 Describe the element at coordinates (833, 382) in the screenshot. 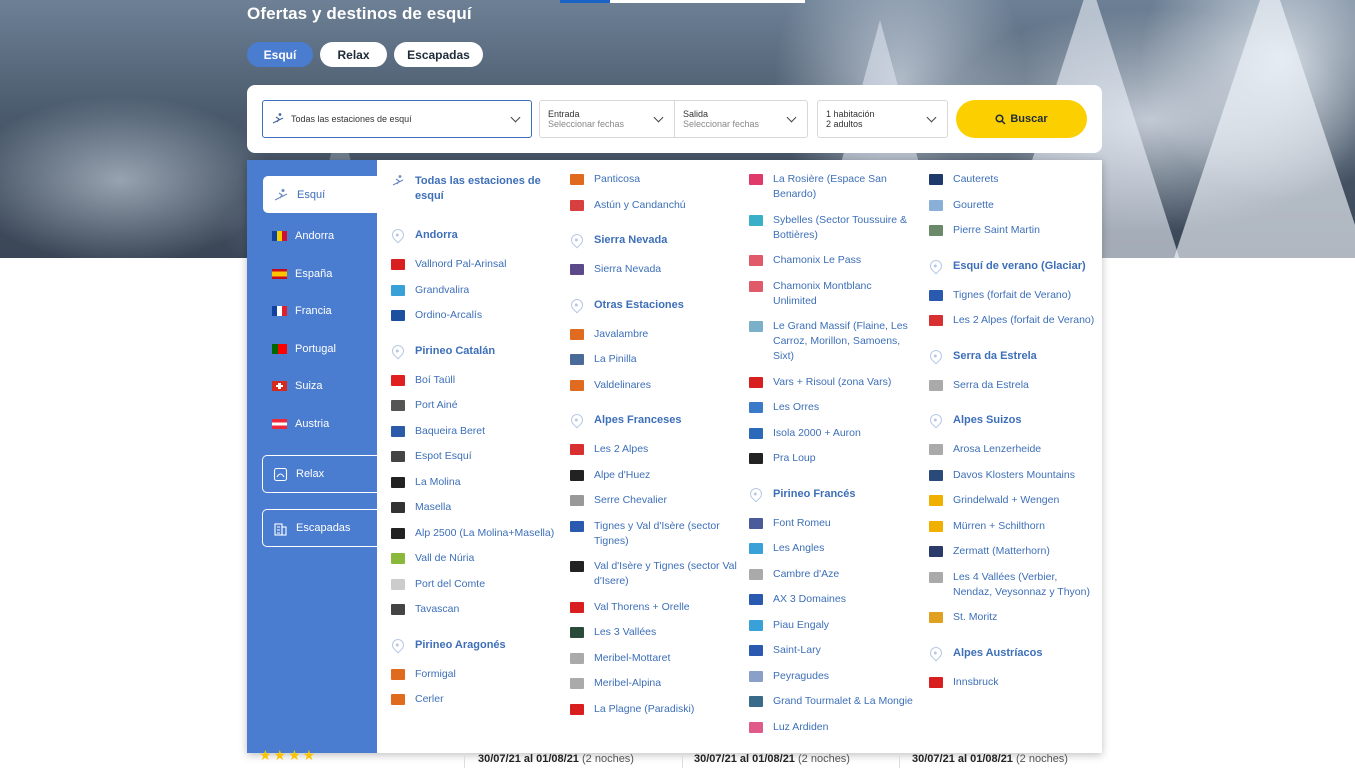

I see `resort-link-vars-risoul-zona-vars: Vars + Risoul (zona Vars)` at that location.